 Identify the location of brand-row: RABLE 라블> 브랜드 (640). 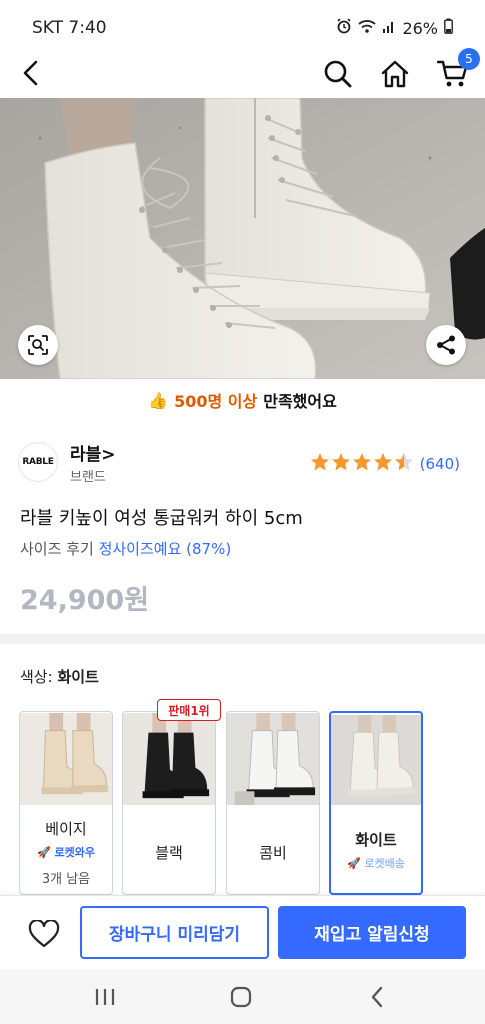
(243, 462).